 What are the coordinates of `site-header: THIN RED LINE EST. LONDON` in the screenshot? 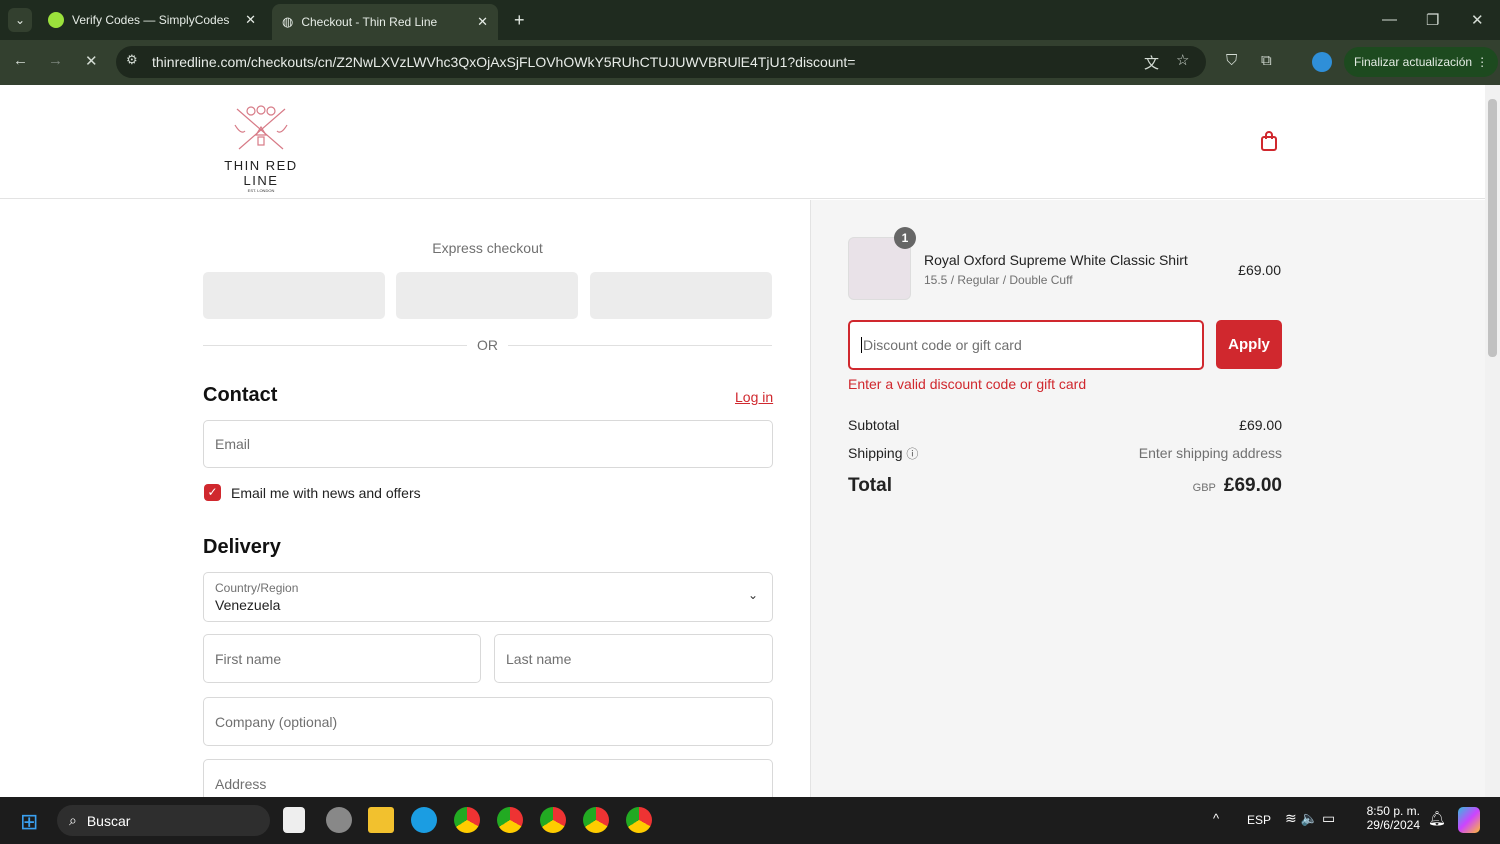 It's located at (742, 142).